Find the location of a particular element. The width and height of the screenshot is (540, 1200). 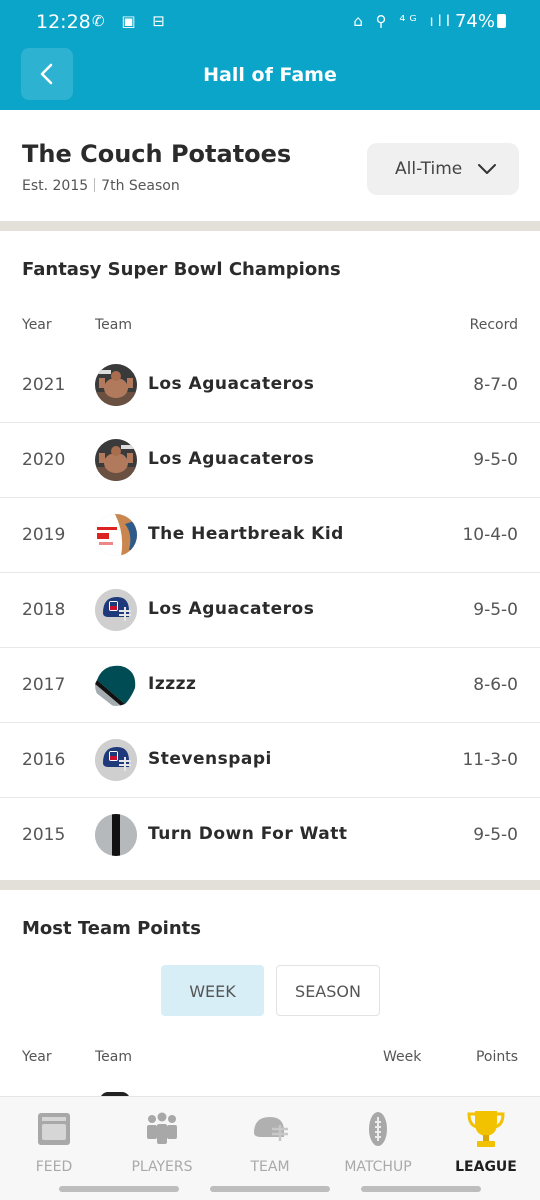

league-meta: Est. 2015 7th Season is located at coordinates (101, 186).